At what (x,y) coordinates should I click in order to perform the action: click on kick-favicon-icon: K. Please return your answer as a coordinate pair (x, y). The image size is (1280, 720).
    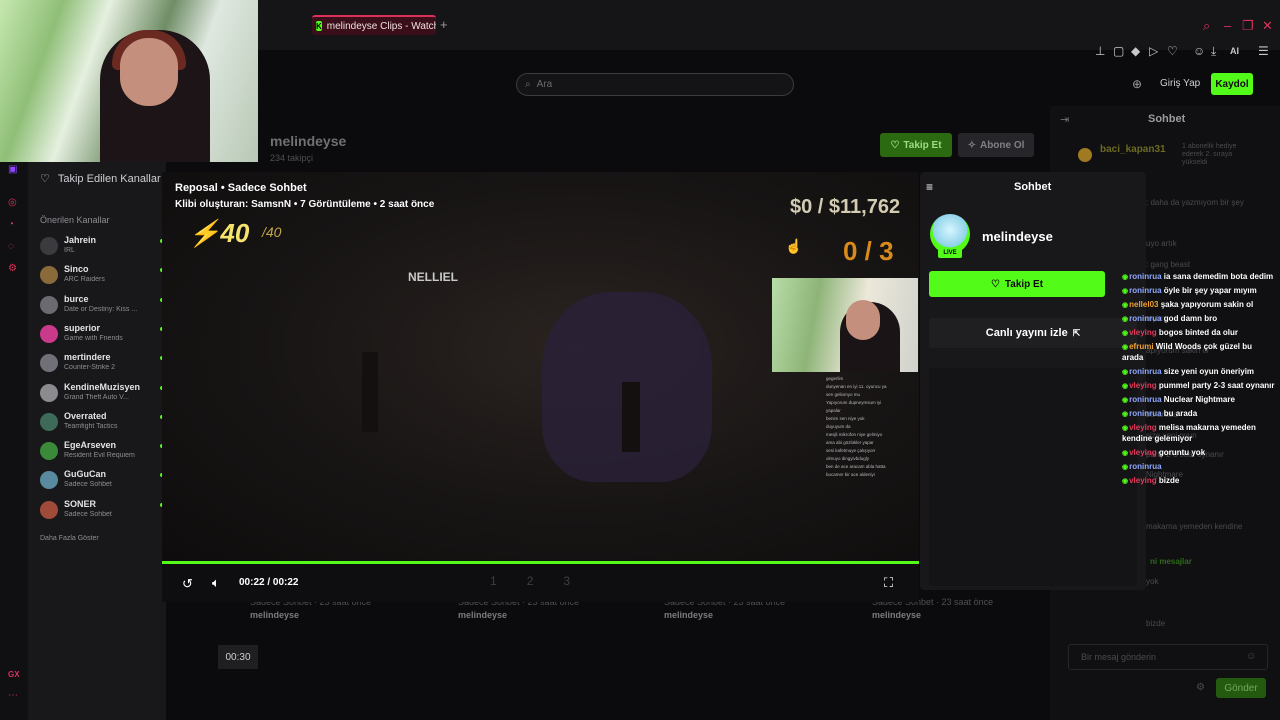
    Looking at the image, I should click on (319, 26).